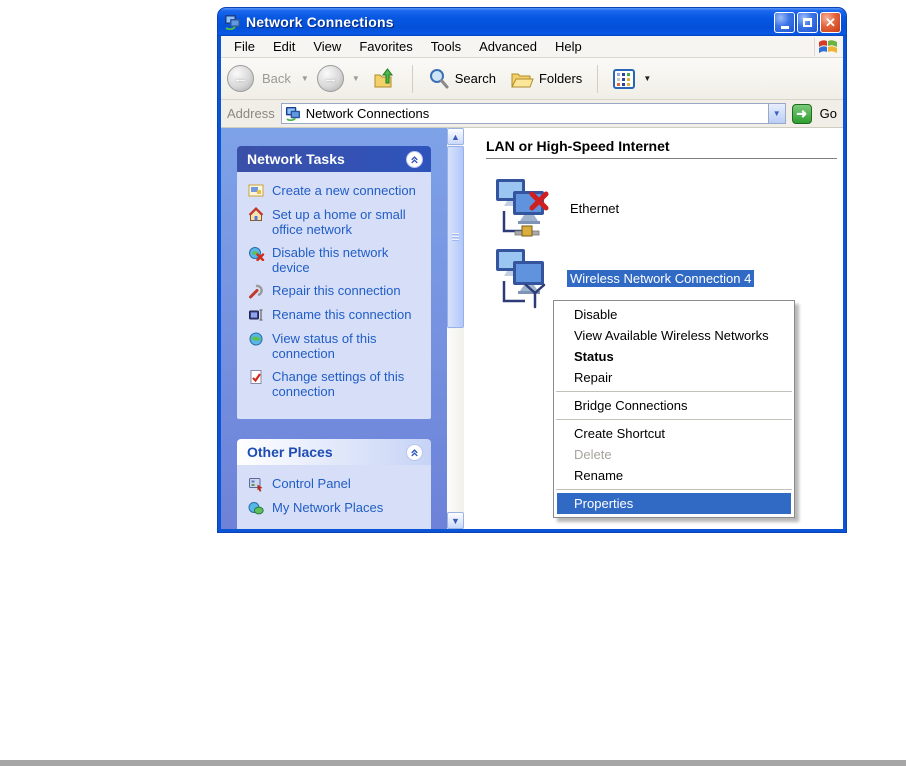 The width and height of the screenshot is (906, 766). What do you see at coordinates (674, 356) in the screenshot?
I see `menu-item-status: Status` at bounding box center [674, 356].